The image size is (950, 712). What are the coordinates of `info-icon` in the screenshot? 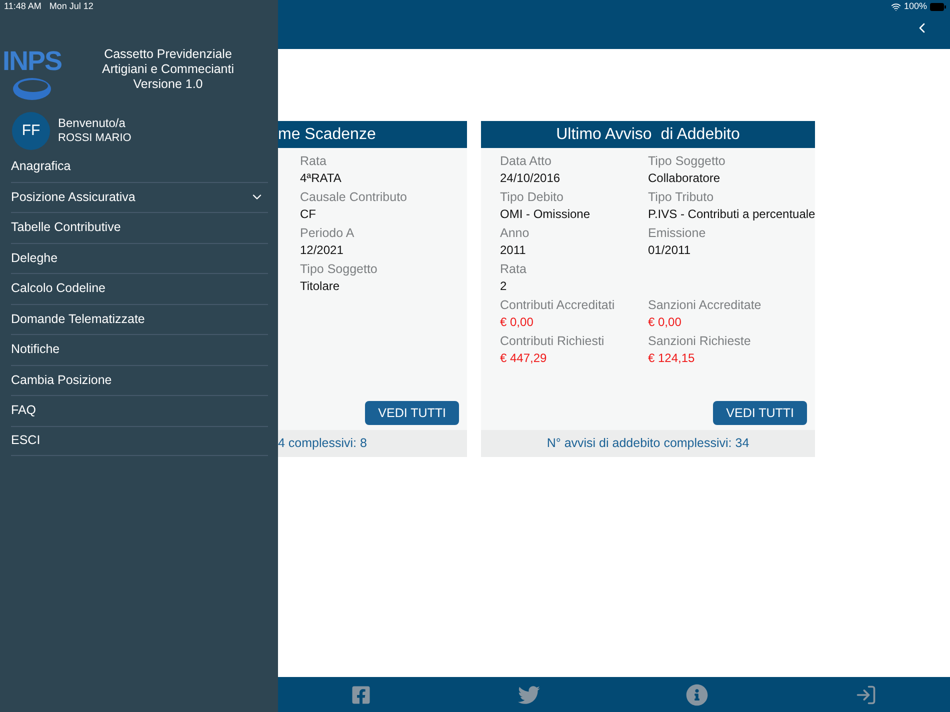 It's located at (697, 695).